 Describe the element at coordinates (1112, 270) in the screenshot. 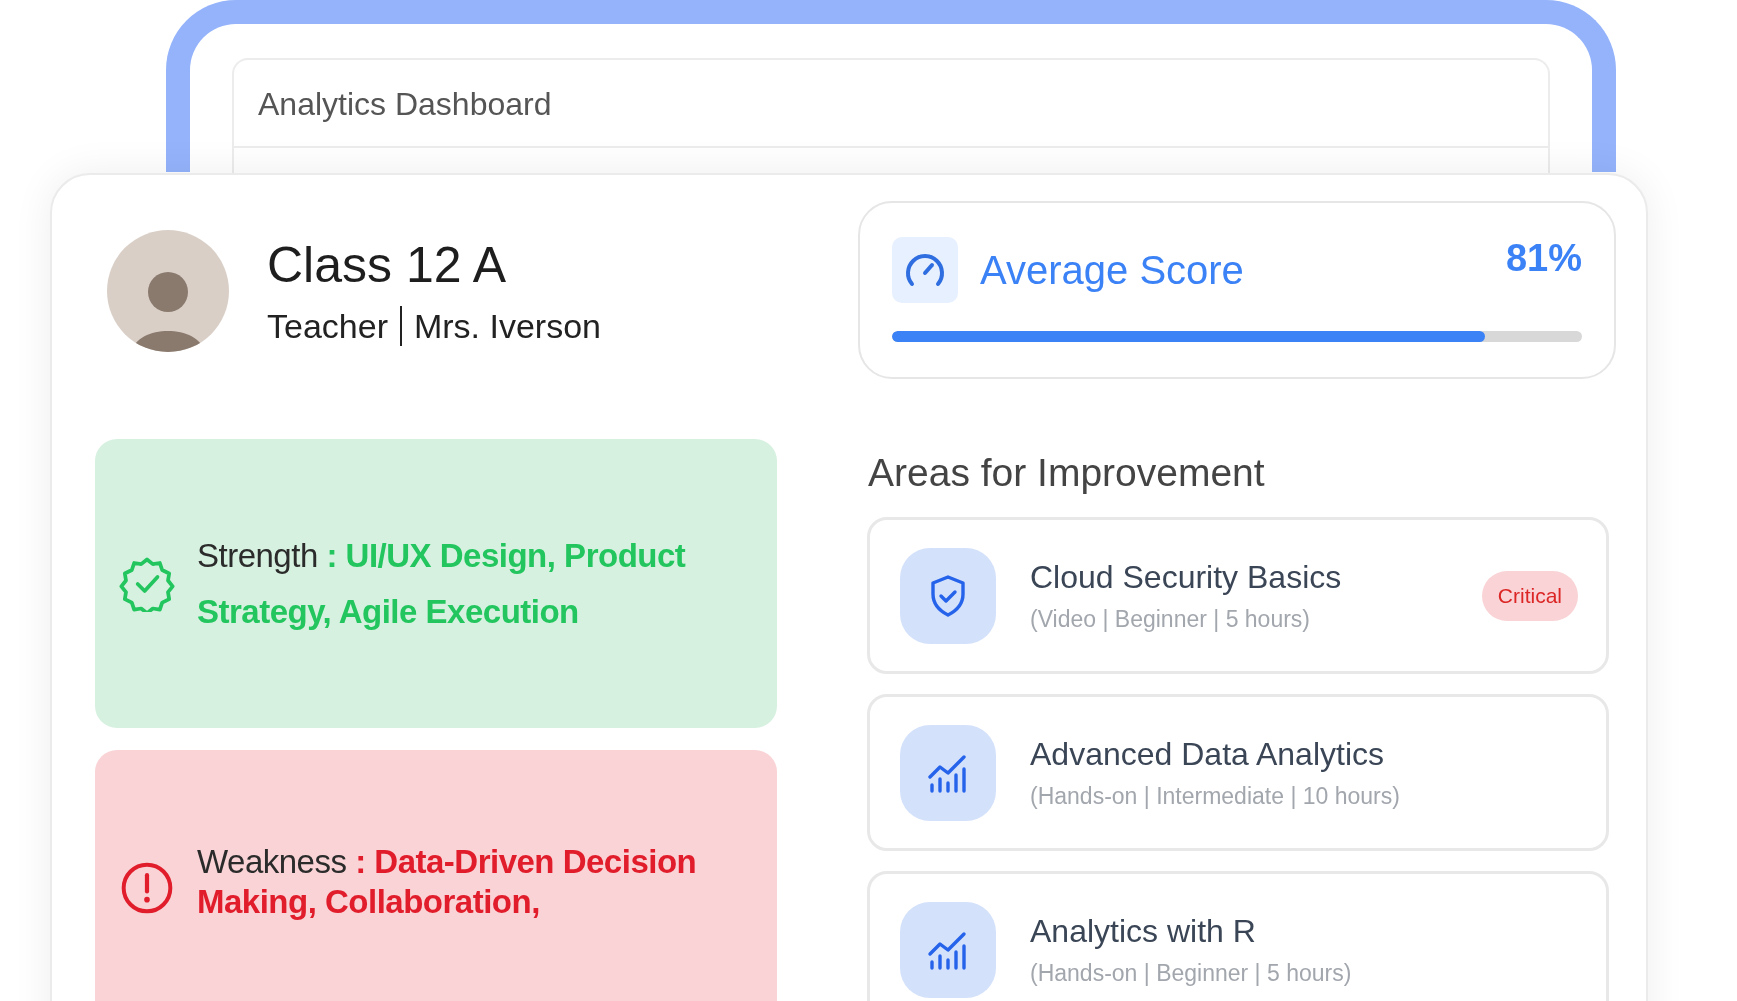

I see `score-label: Average Score` at that location.